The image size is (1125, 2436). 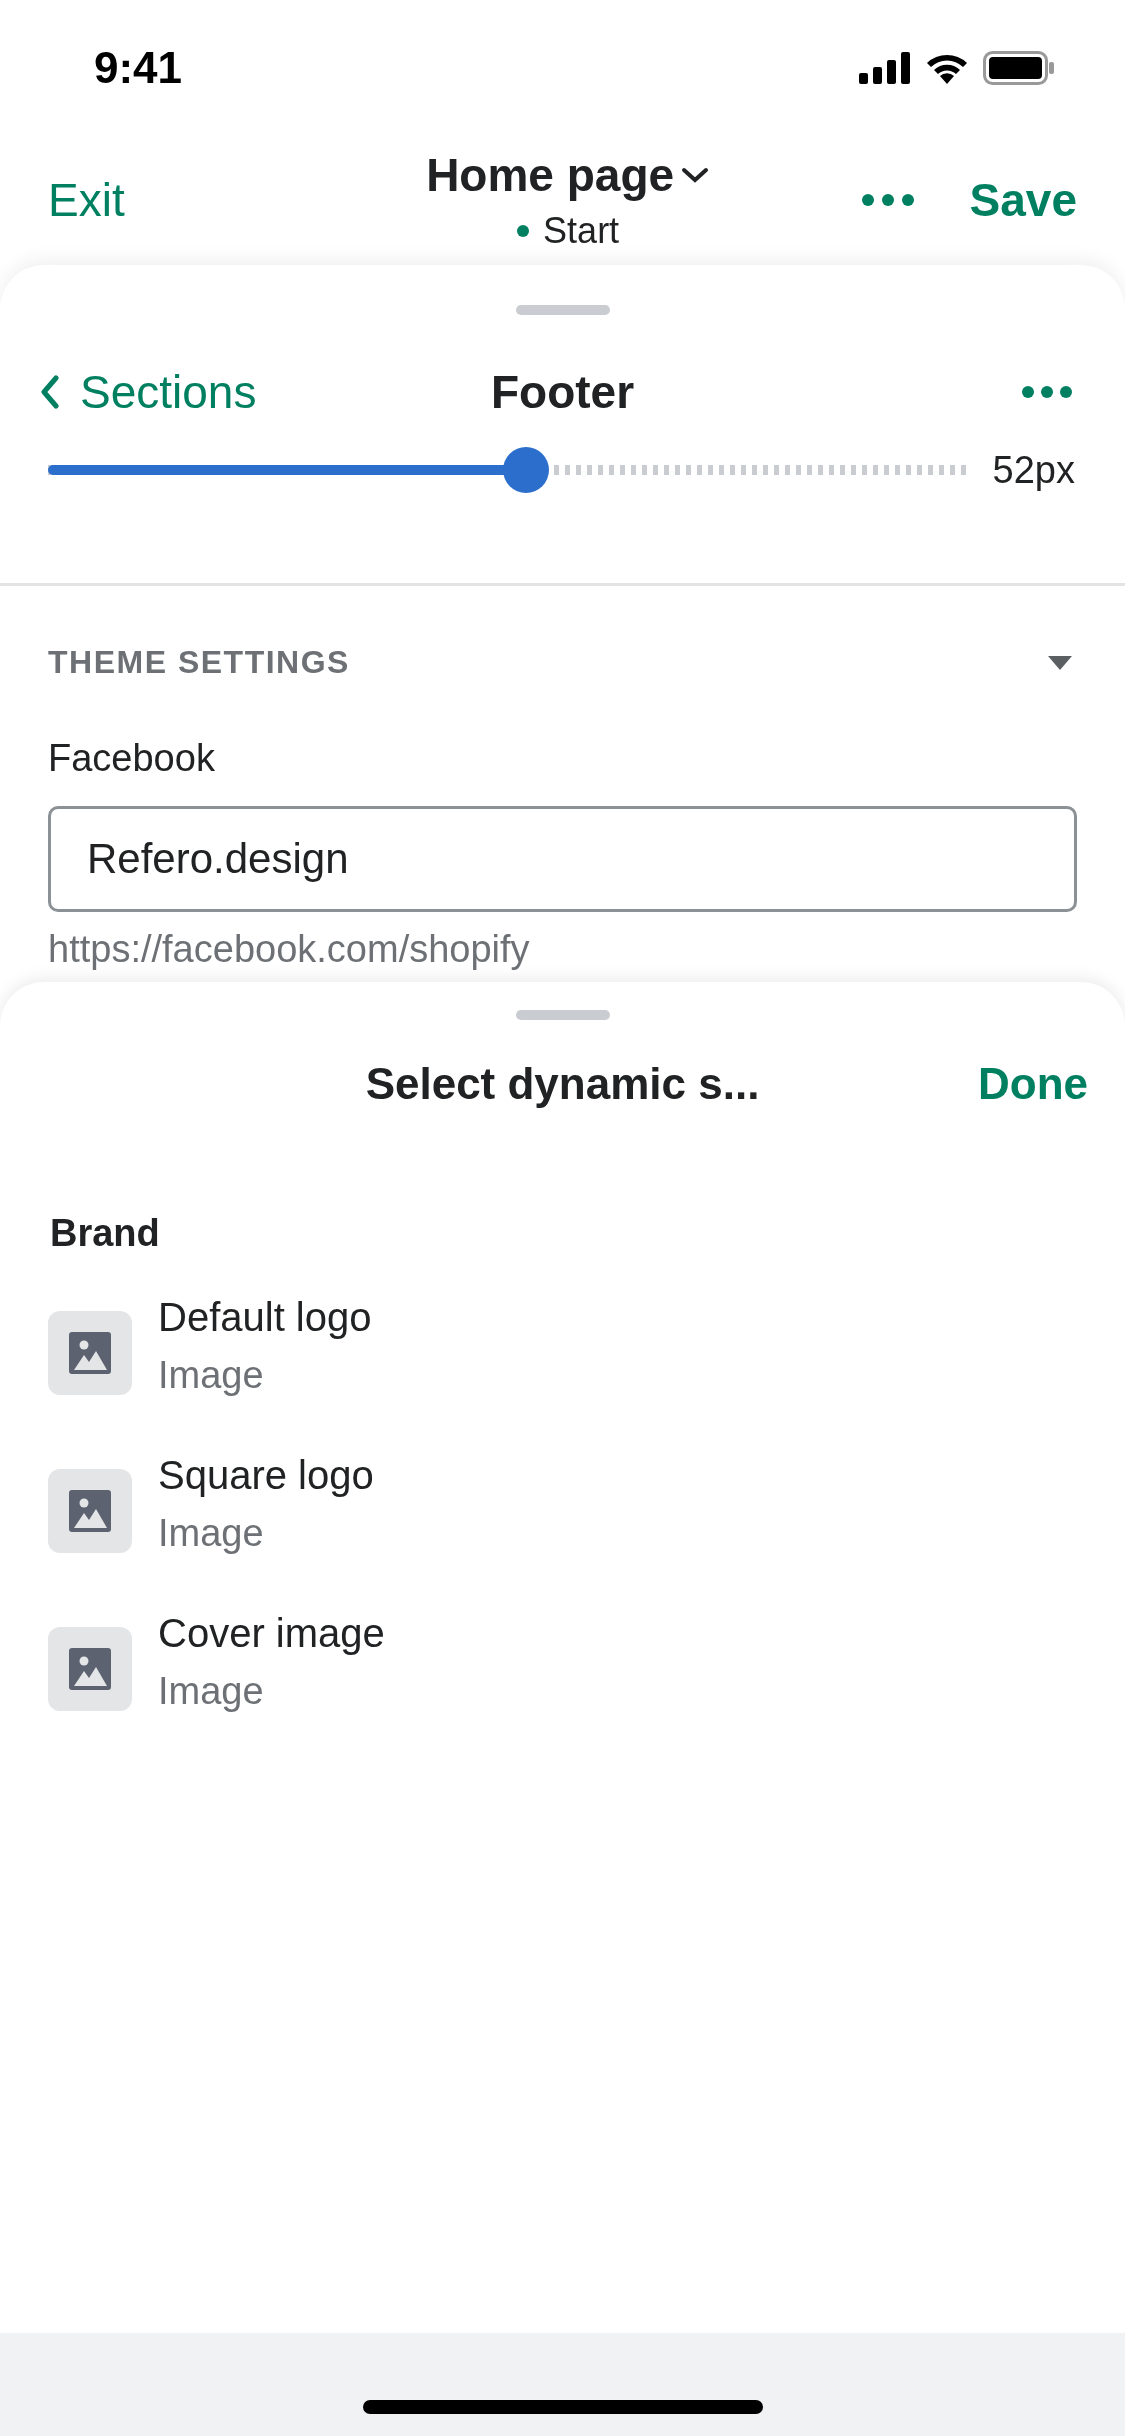 I want to click on slider-value: 52px, so click(x=1033, y=470).